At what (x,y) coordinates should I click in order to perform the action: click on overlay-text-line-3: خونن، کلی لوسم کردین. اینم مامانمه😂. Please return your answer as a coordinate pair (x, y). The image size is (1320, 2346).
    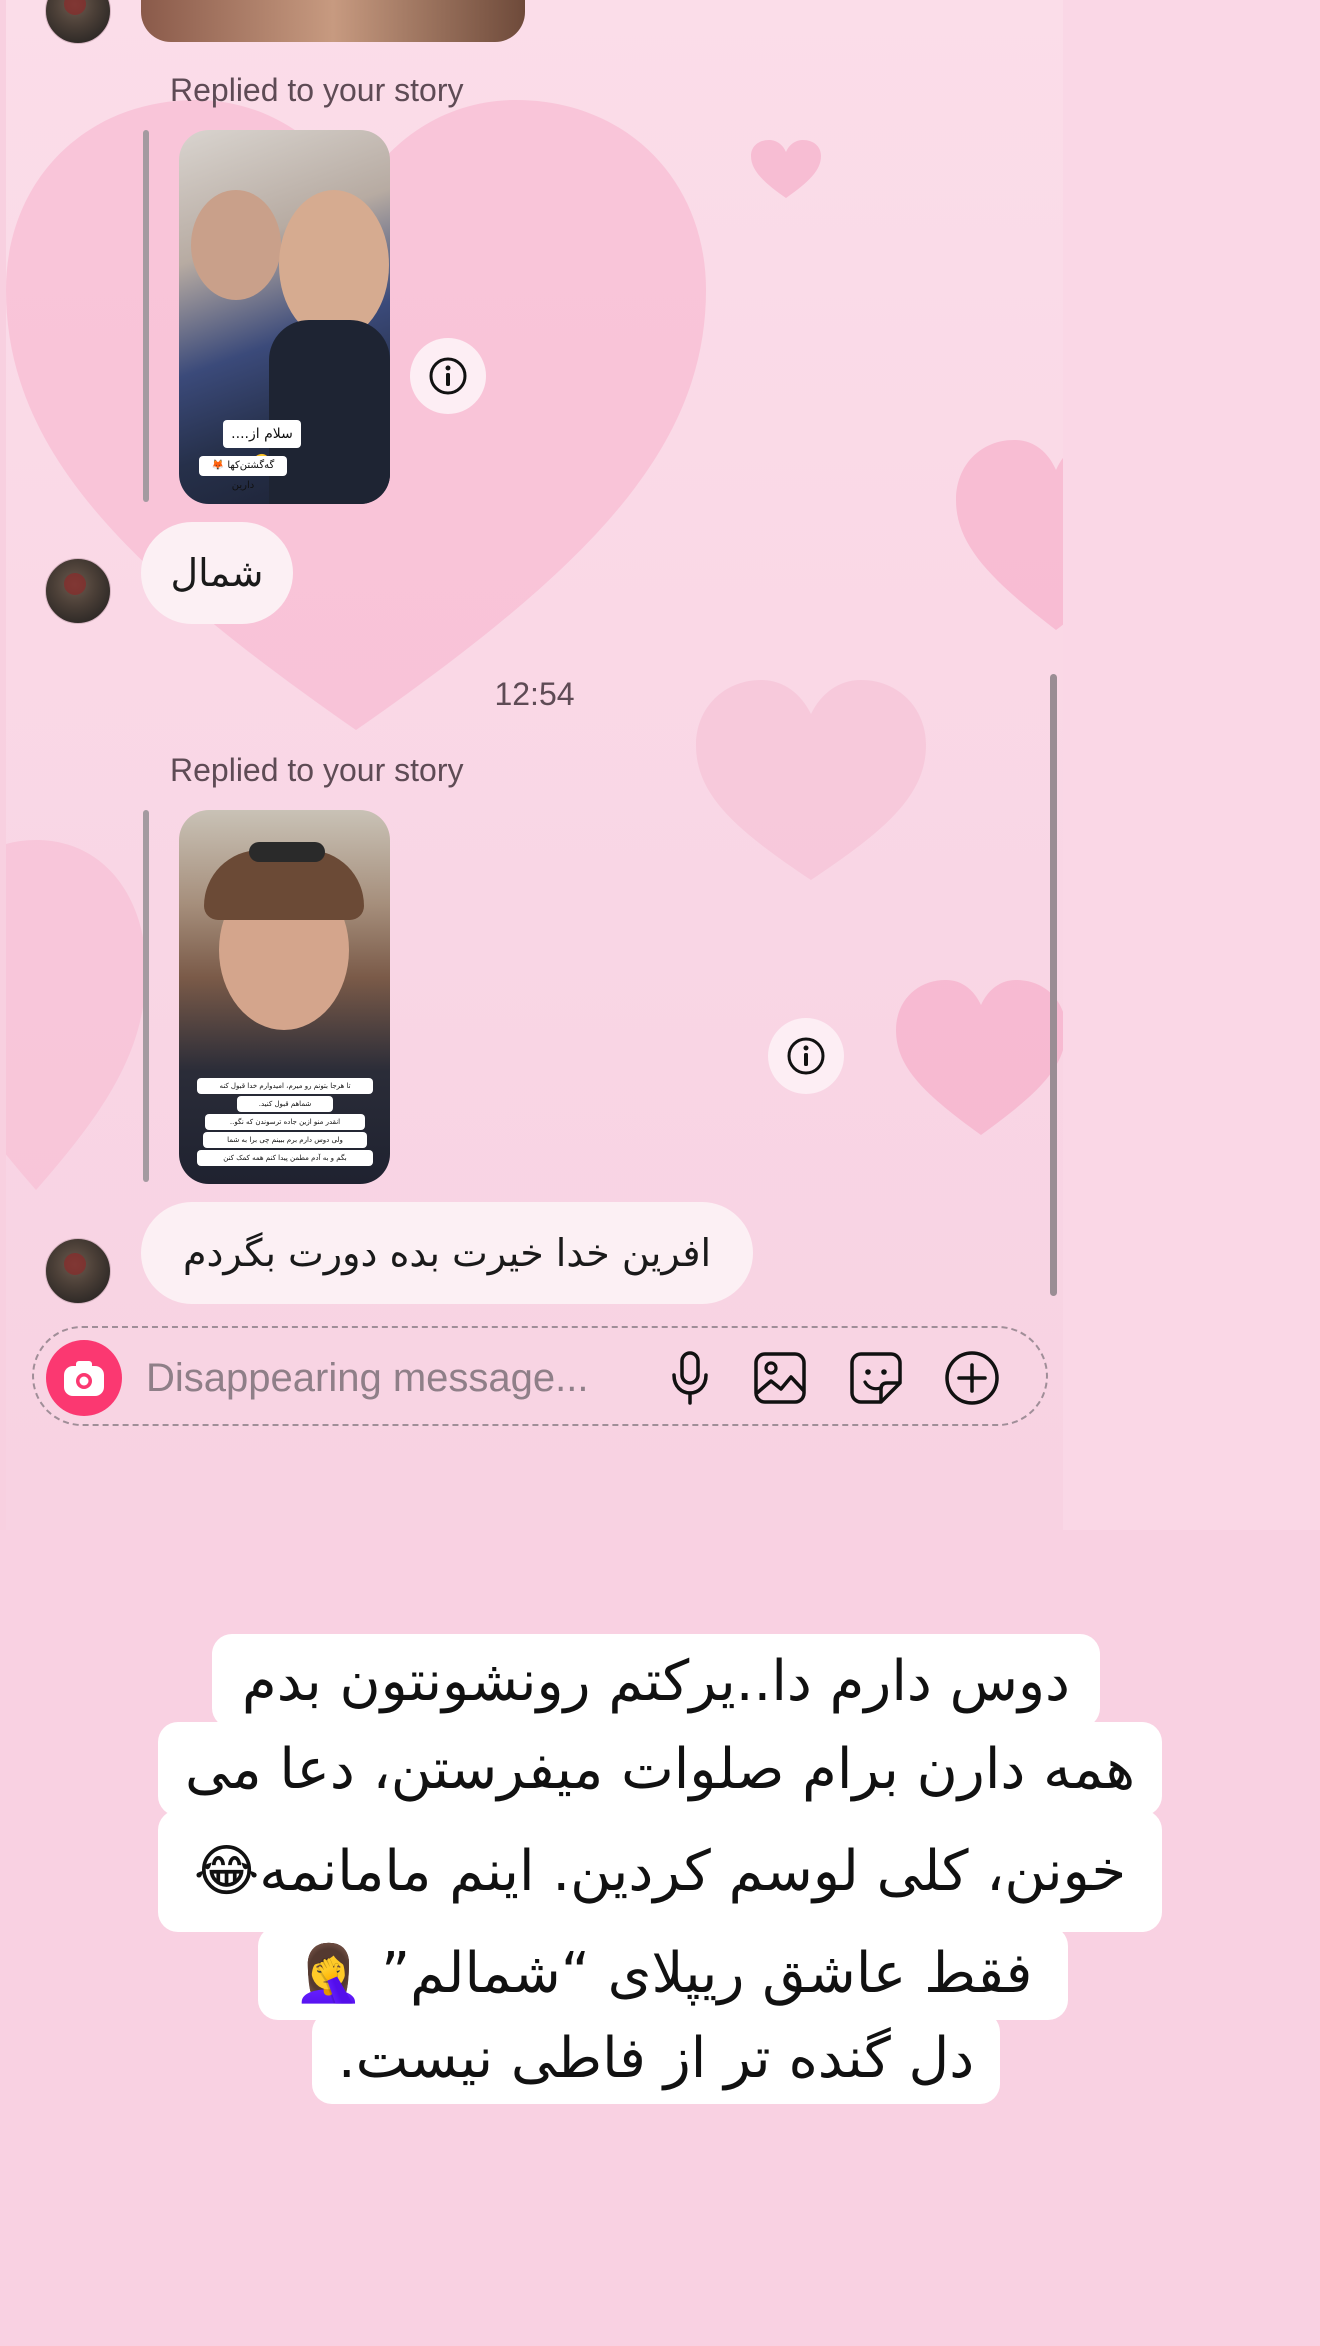
    Looking at the image, I should click on (660, 1871).